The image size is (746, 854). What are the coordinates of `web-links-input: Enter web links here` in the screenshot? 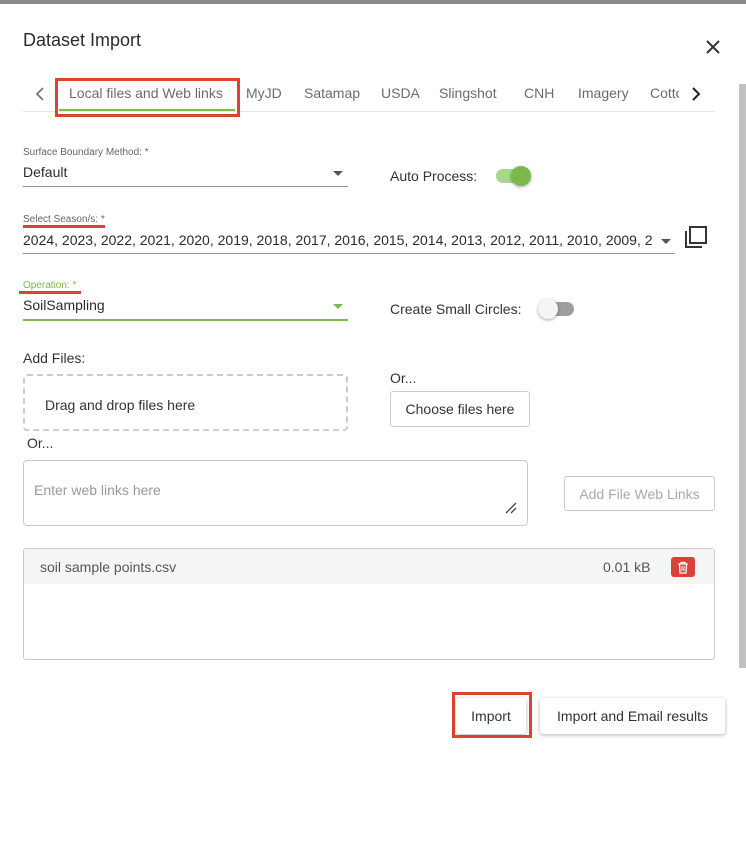 It's located at (275, 493).